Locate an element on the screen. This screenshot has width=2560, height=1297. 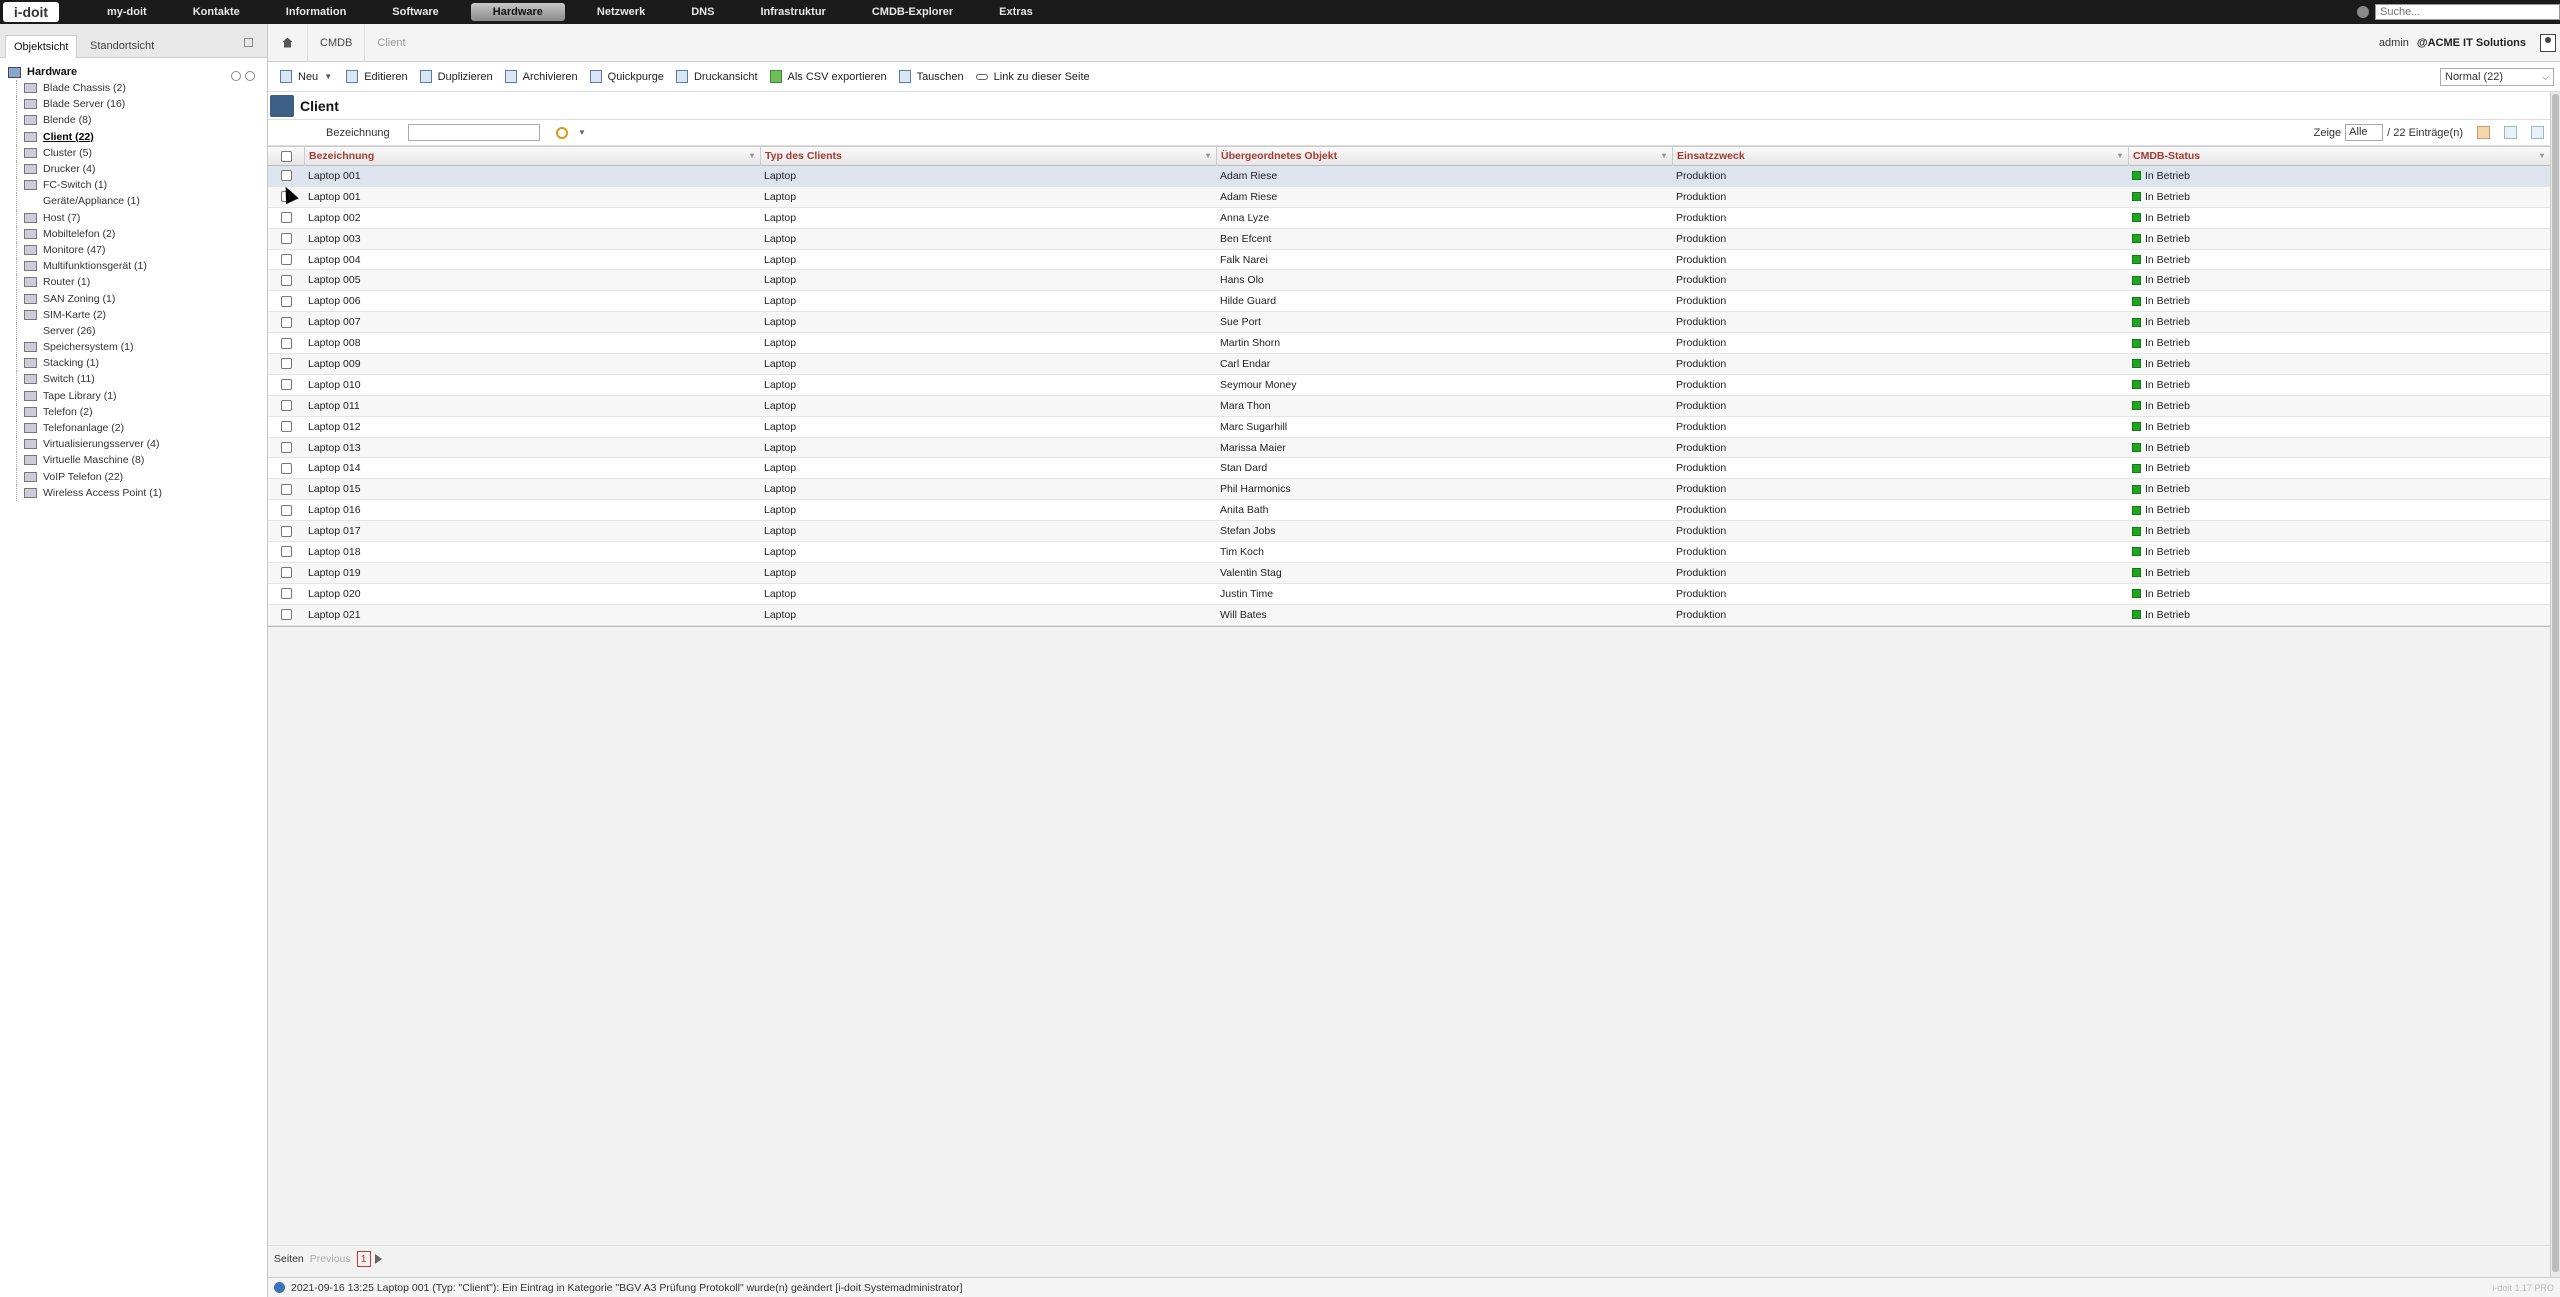
duplicate-button: Duplizieren is located at coordinates (456, 76).